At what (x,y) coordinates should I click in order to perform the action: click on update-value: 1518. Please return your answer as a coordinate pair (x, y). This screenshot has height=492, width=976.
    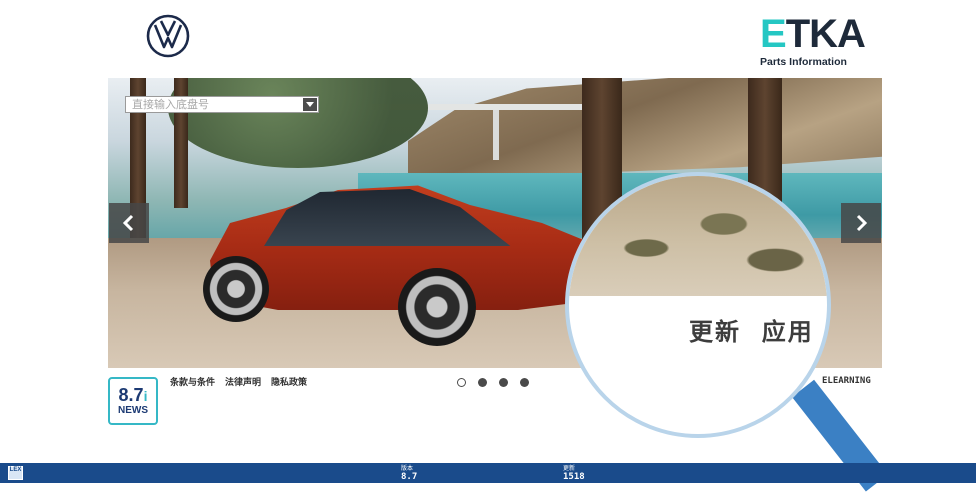
    Looking at the image, I should click on (574, 477).